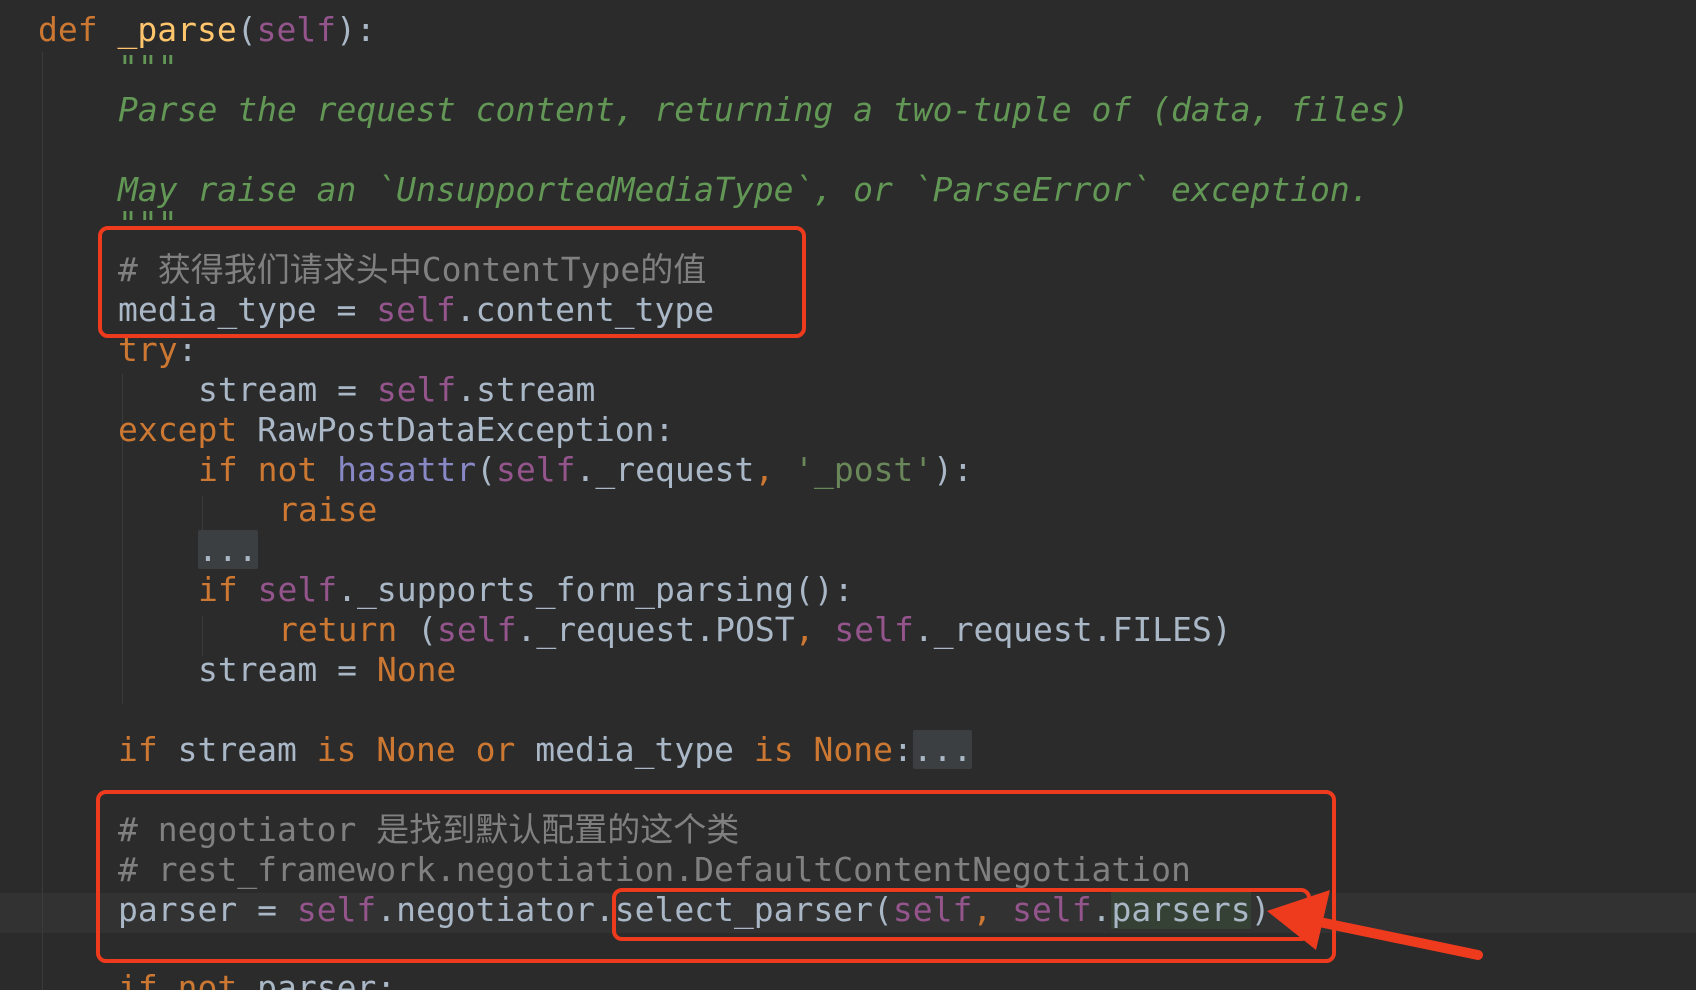 The image size is (1696, 990). What do you see at coordinates (1389, 936) in the screenshot?
I see `arrow-shaft` at bounding box center [1389, 936].